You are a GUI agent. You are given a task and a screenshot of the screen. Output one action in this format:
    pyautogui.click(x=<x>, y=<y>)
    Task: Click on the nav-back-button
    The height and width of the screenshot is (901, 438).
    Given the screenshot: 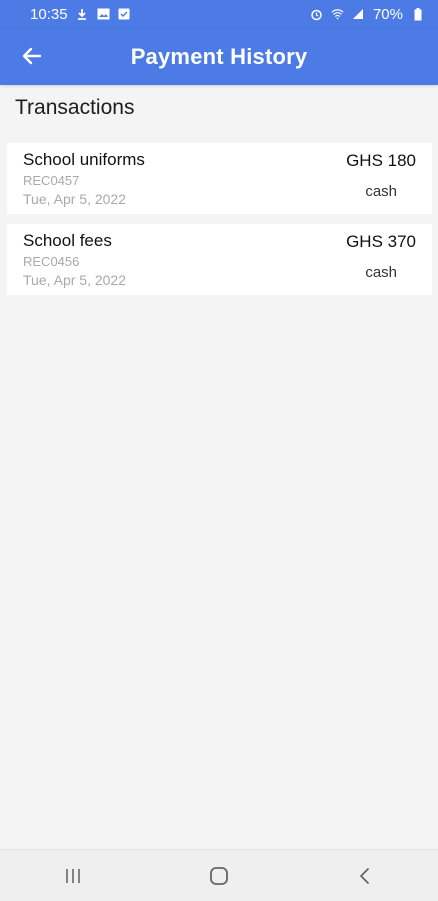 What is the action you would take?
    pyautogui.click(x=365, y=876)
    